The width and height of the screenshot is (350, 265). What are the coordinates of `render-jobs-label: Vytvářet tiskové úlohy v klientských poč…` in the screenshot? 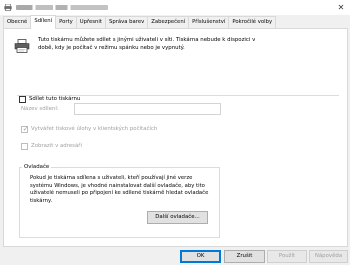 It's located at (94, 129).